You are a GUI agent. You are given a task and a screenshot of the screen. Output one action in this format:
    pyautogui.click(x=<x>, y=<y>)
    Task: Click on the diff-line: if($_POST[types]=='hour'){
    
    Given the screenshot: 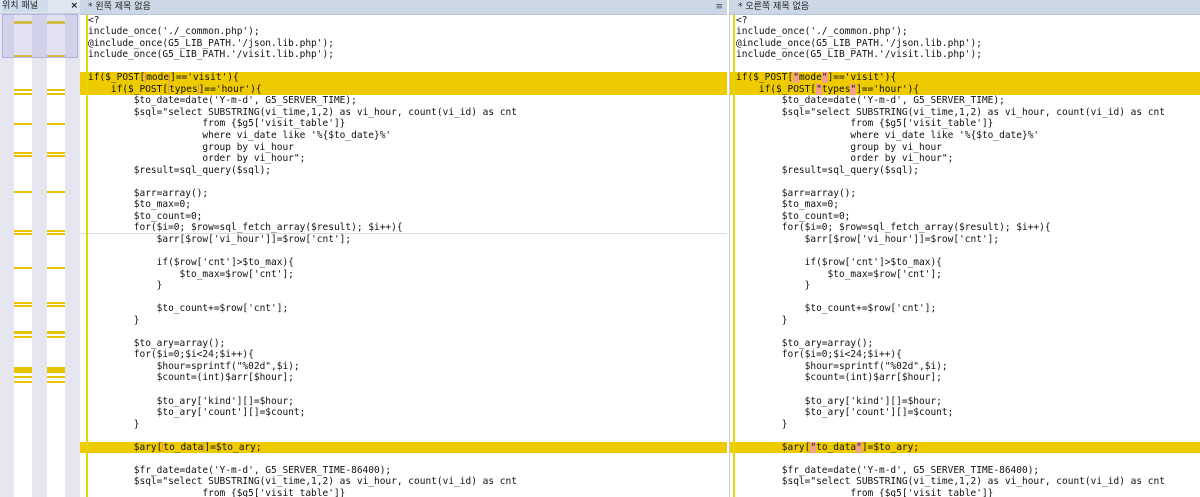 What is the action you would take?
    pyautogui.click(x=403, y=89)
    